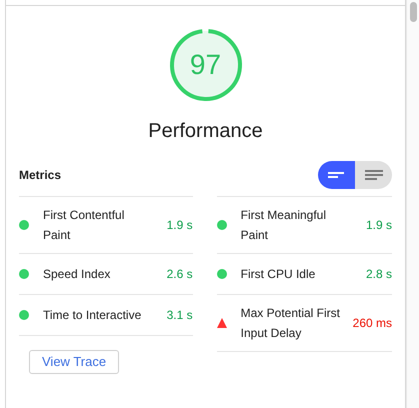  What do you see at coordinates (84, 225) in the screenshot?
I see `metric-name: First Contentful Paint` at bounding box center [84, 225].